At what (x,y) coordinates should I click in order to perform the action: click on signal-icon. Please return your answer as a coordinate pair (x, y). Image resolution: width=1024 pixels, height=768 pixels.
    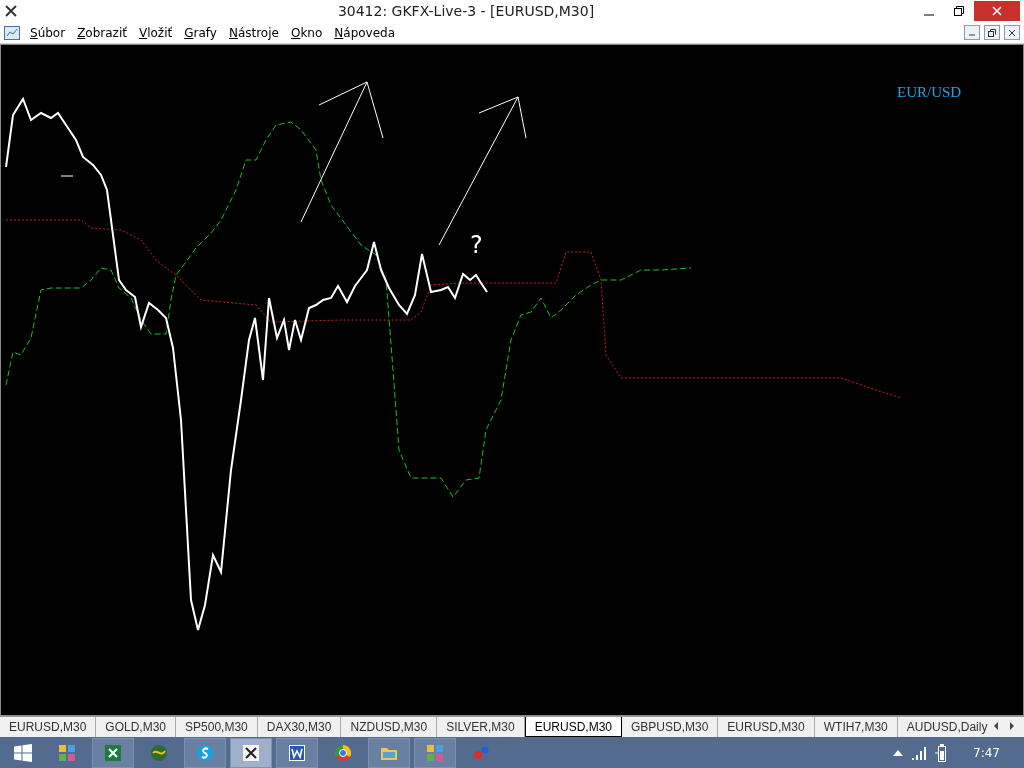
    Looking at the image, I should click on (919, 752).